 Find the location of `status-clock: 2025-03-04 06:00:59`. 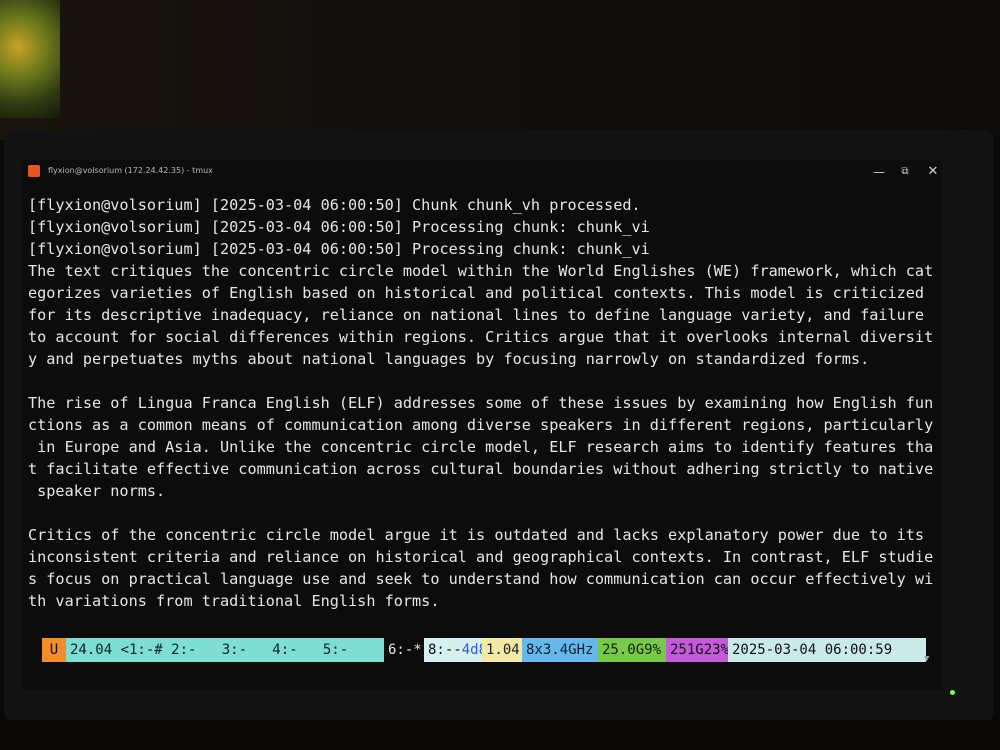

status-clock: 2025-03-04 06:00:59 is located at coordinates (827, 650).